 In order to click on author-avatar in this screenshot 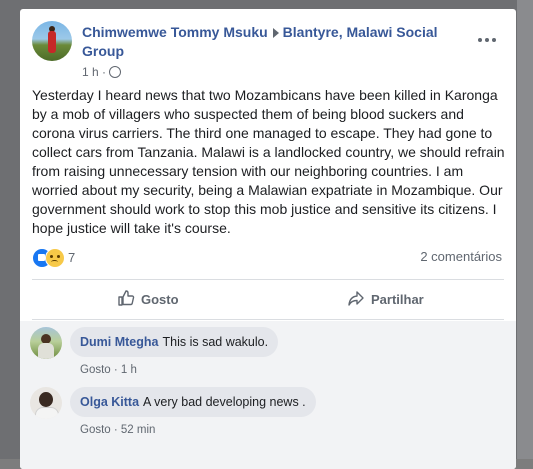, I will do `click(52, 41)`.